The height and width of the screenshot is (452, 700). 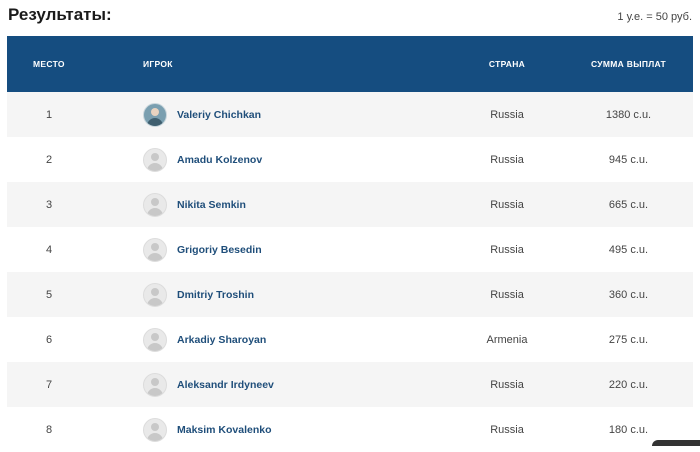 I want to click on player-cell: Grigoriy Besedin, so click(x=270, y=249).